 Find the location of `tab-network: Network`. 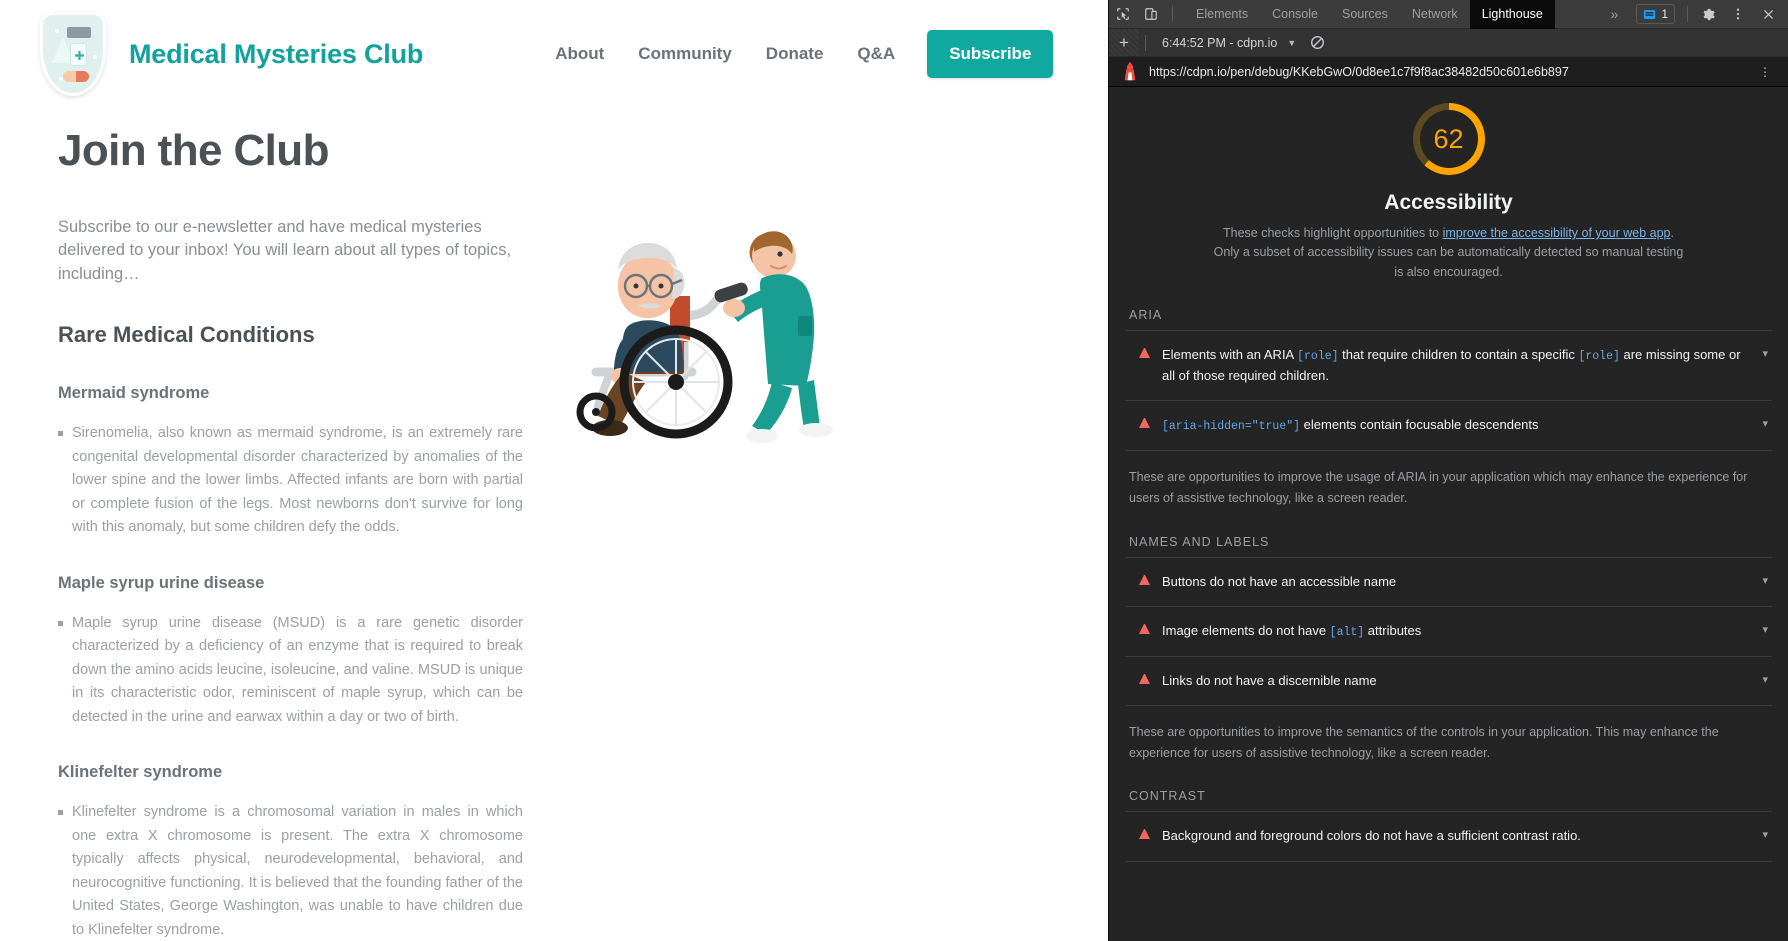

tab-network: Network is located at coordinates (1435, 14).